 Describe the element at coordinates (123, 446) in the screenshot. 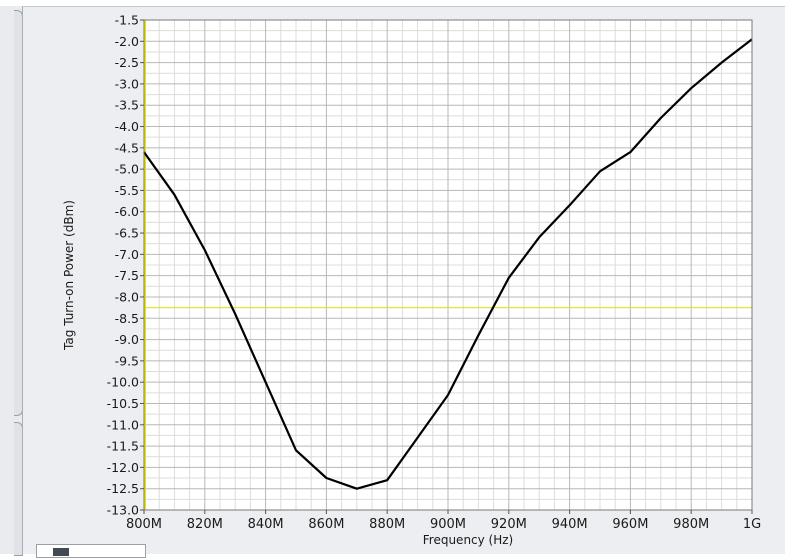

I see `y-tick-label: -11.5` at that location.